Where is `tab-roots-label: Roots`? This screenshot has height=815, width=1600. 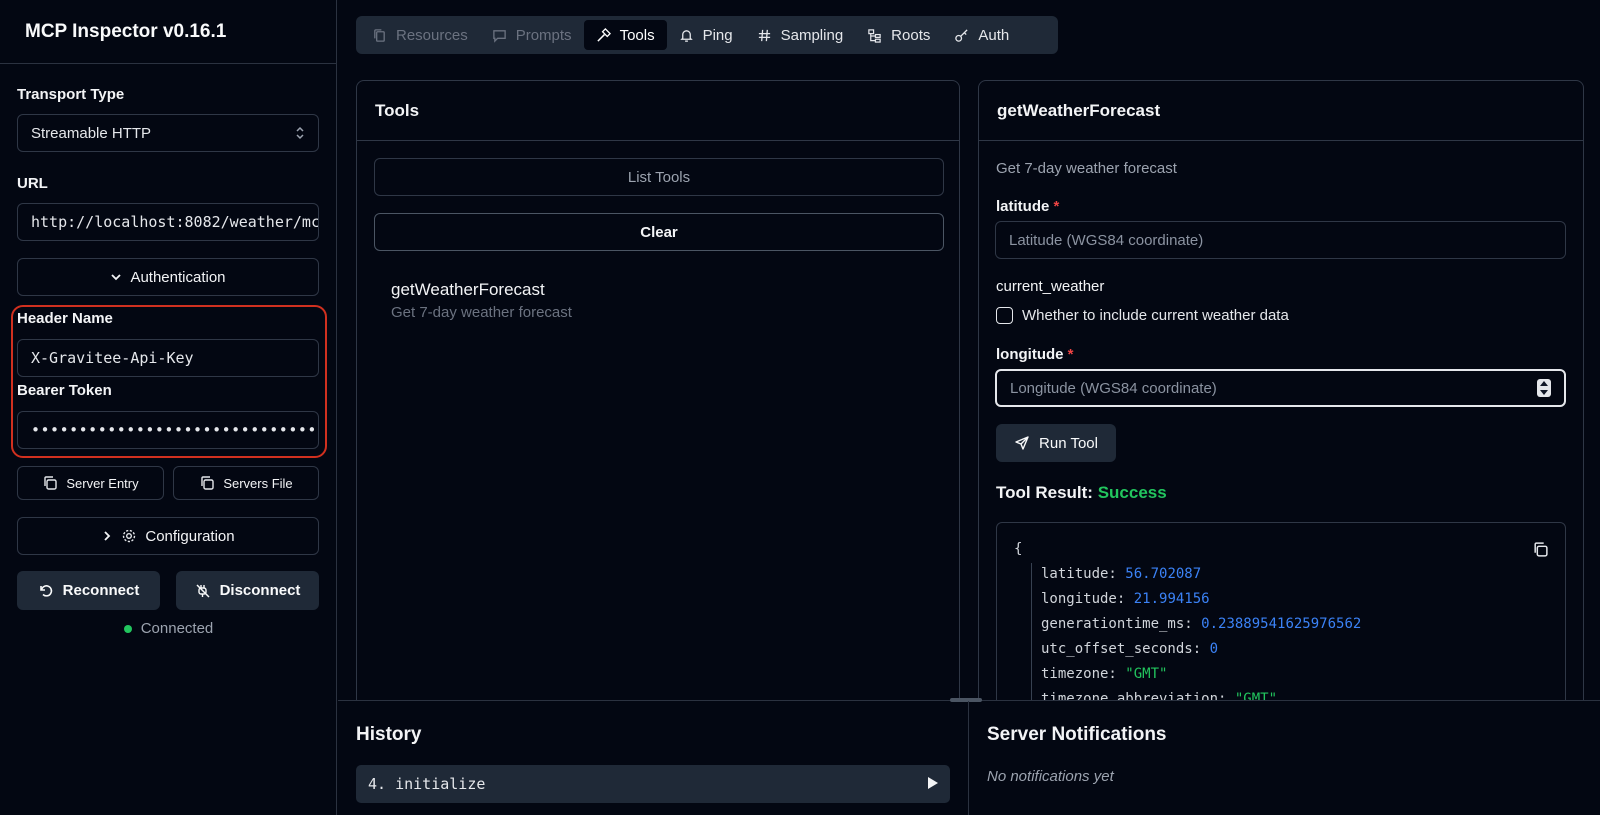
tab-roots-label: Roots is located at coordinates (911, 35).